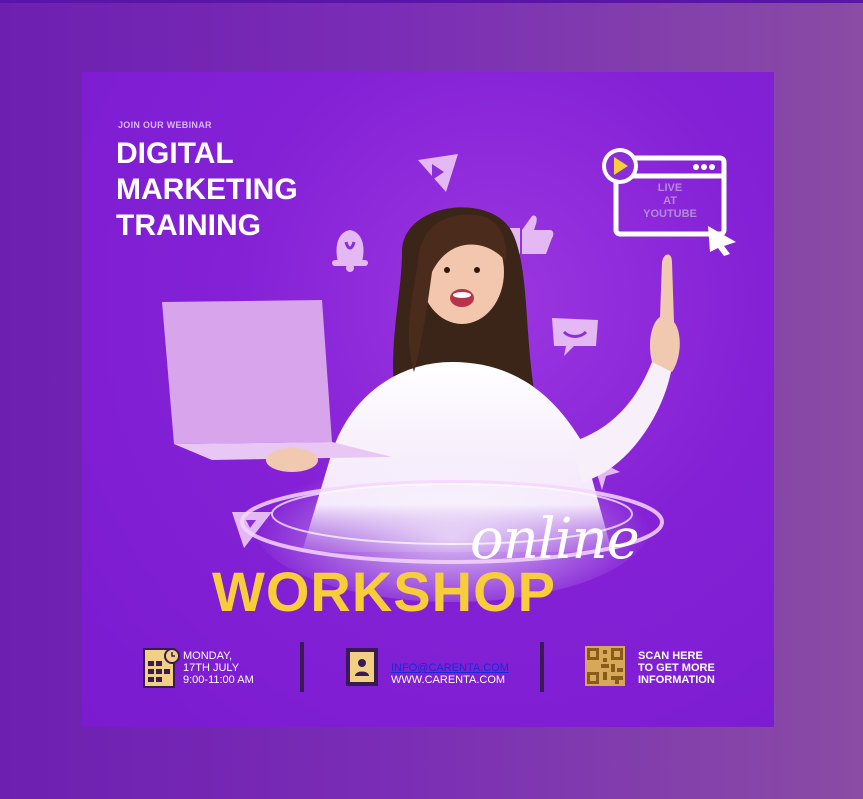 This screenshot has height=799, width=863. Describe the element at coordinates (208, 656) in the screenshot. I see `event-day: MONDAY,` at that location.